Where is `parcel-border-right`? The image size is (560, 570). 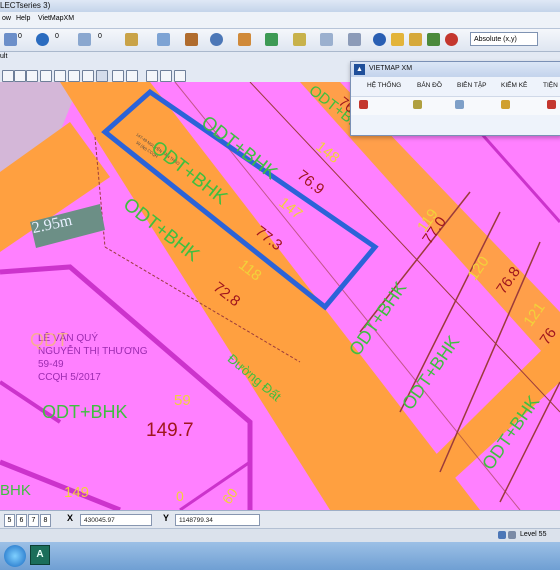 parcel-border-right is located at coordinates (519, 177).